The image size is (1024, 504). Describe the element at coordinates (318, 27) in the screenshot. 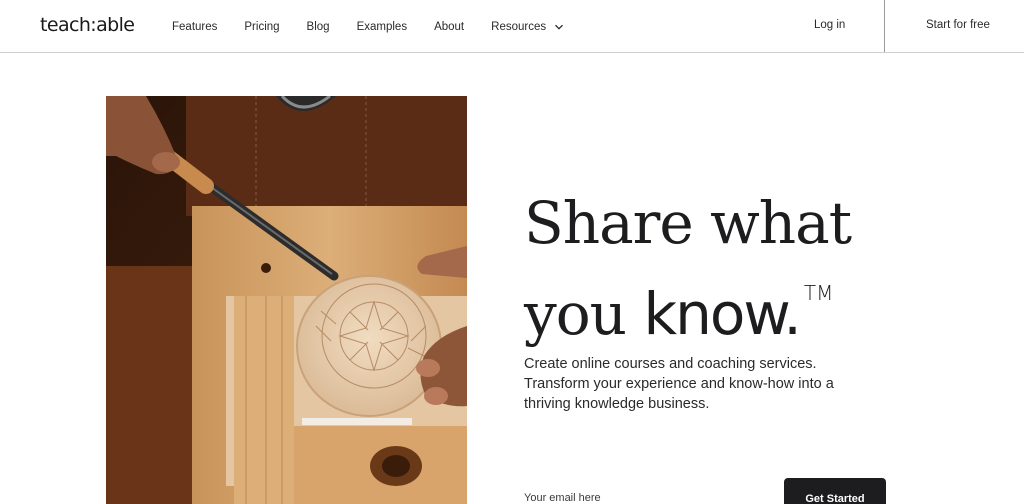

I see `nav-blog: Blog` at that location.